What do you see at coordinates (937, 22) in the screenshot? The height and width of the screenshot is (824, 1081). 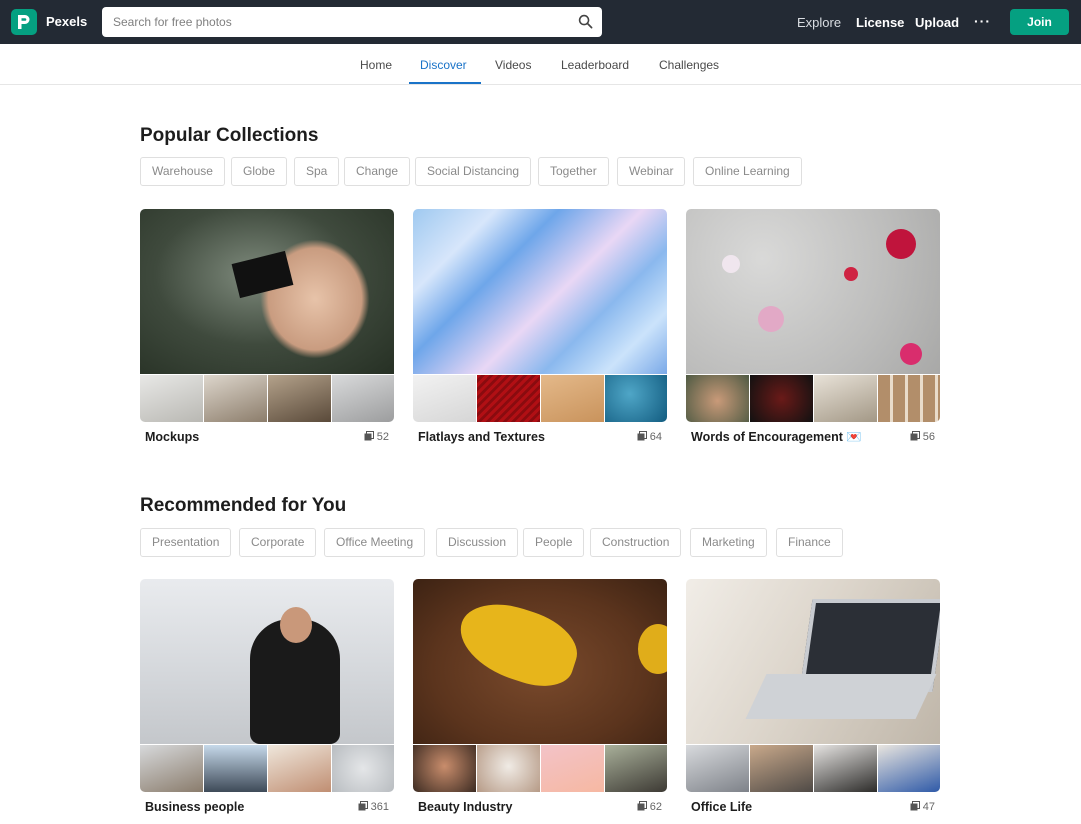 I see `upload-link: Upload` at bounding box center [937, 22].